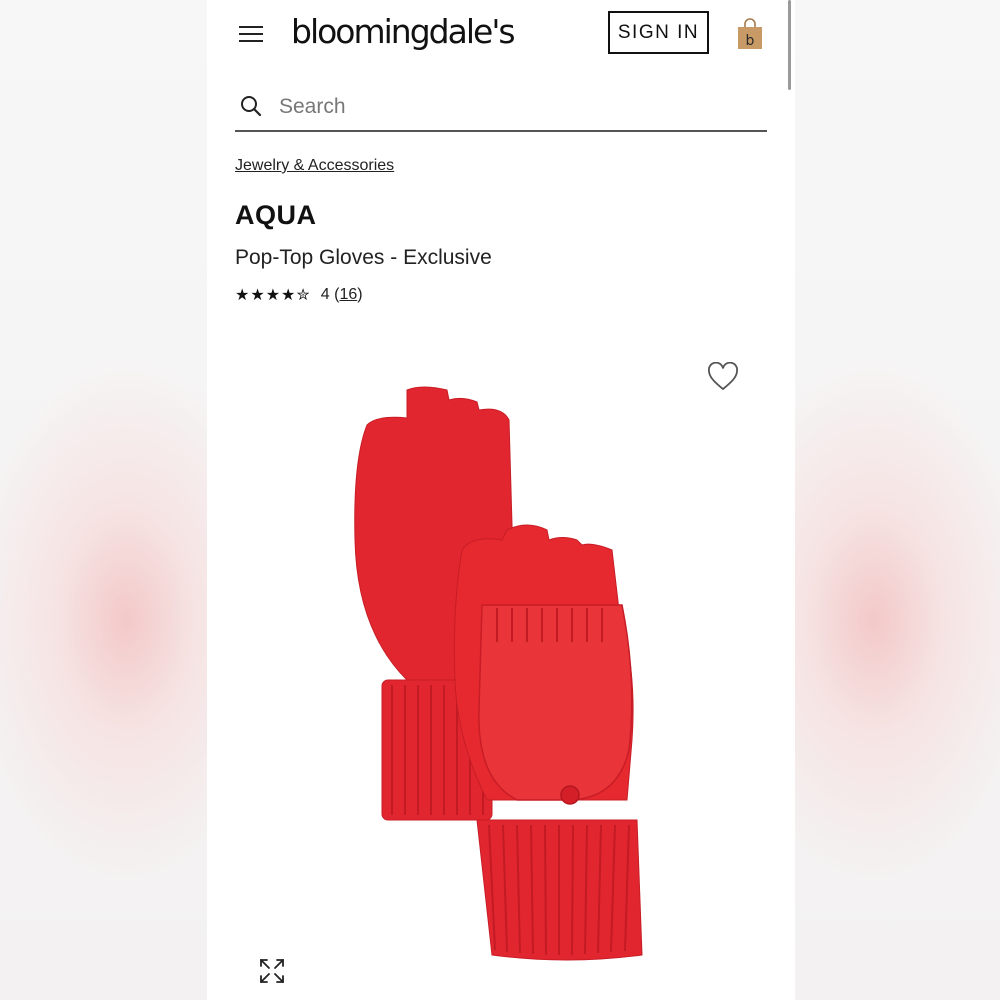 Image resolution: width=1000 pixels, height=1000 pixels. I want to click on logo: bloomingdale's, so click(403, 31).